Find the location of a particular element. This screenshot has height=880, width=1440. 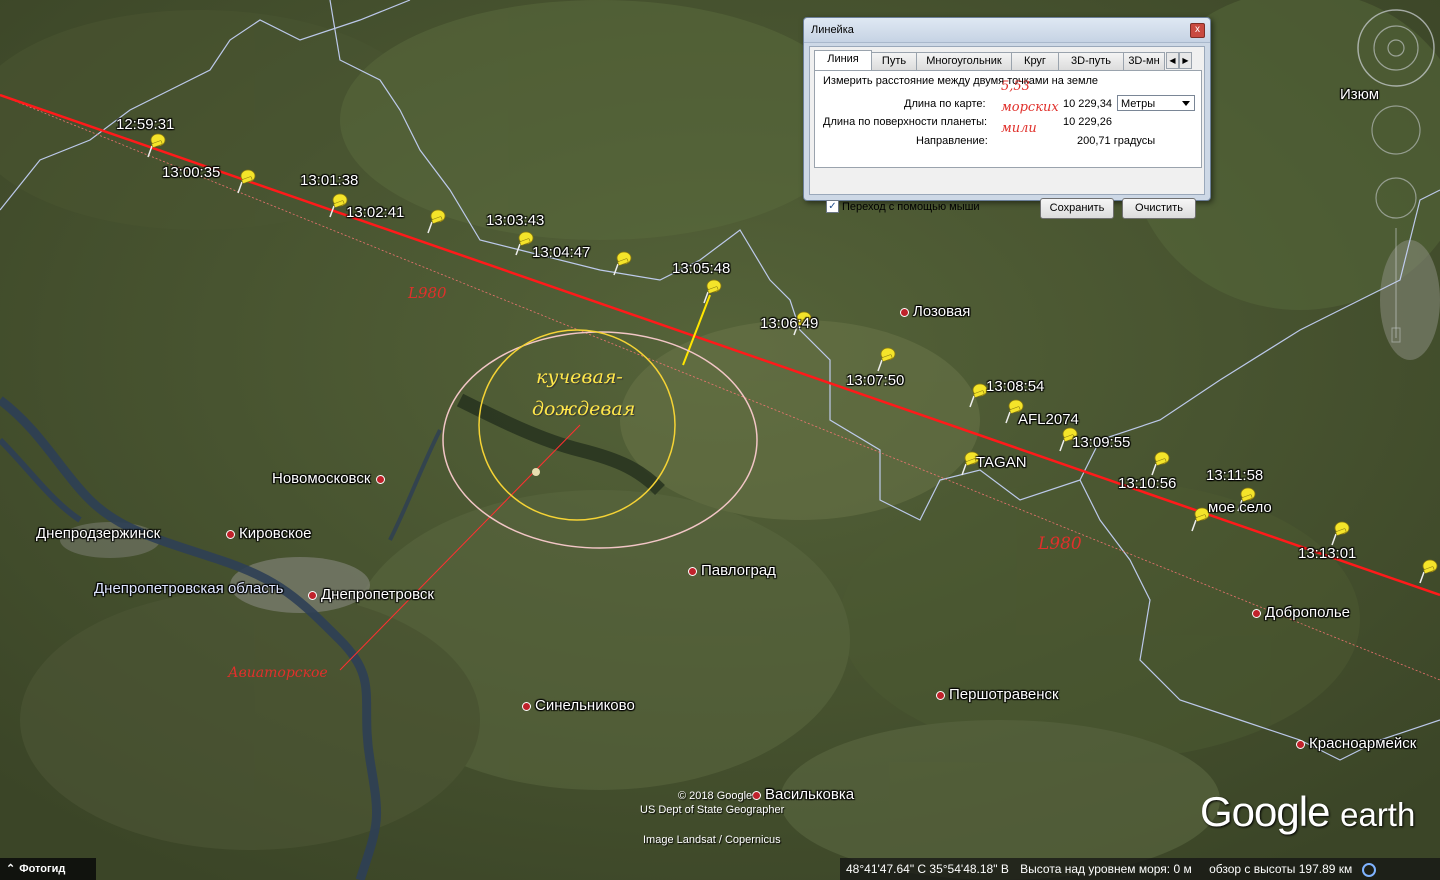

elevation-readout: Высота над уровнем моря: 0 м is located at coordinates (1106, 869).